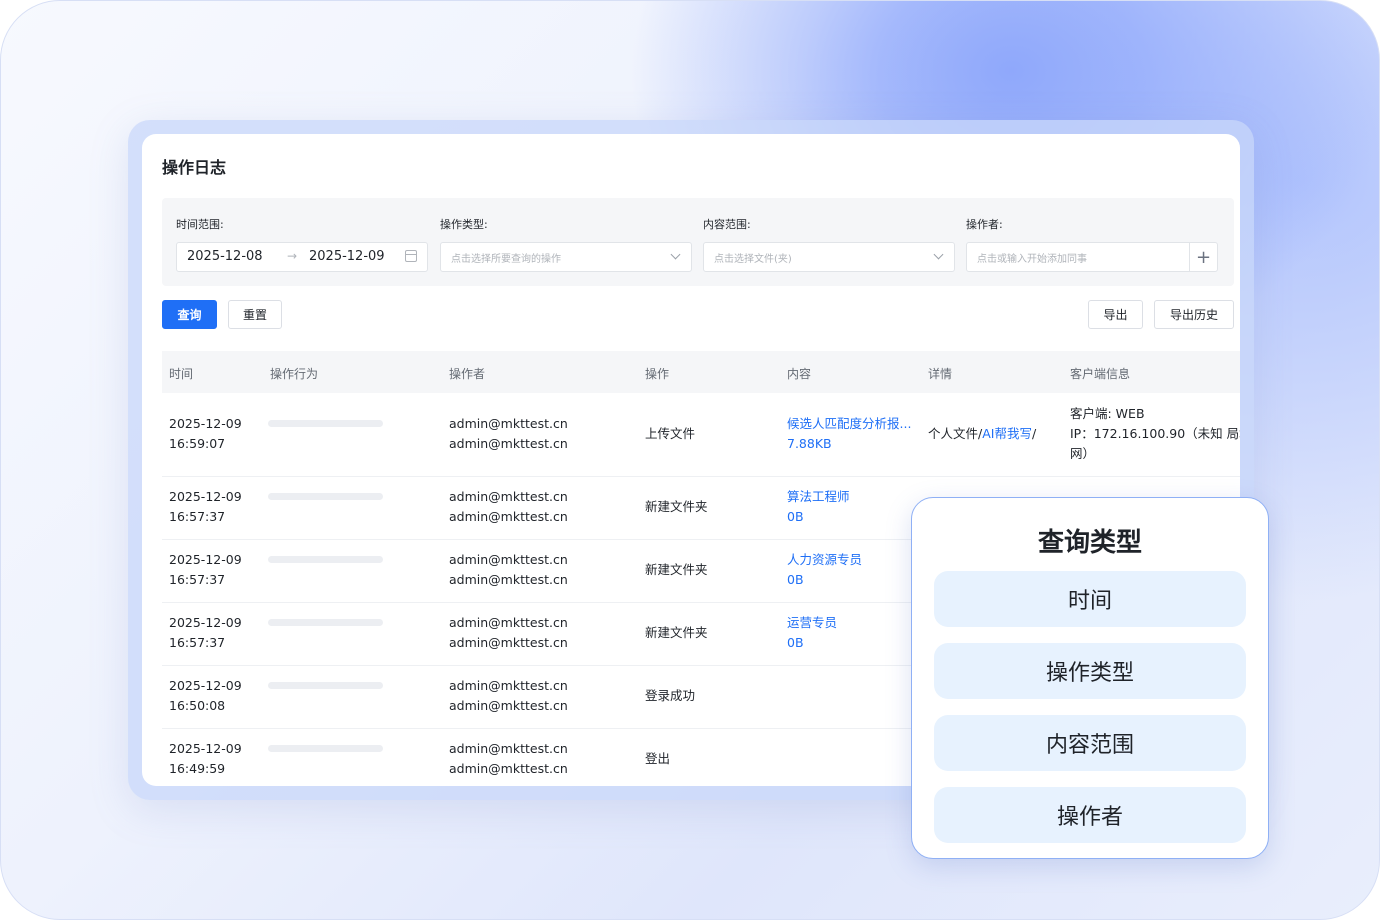  Describe the element at coordinates (955, 433) in the screenshot. I see `detail-path: 个人文件/` at that location.